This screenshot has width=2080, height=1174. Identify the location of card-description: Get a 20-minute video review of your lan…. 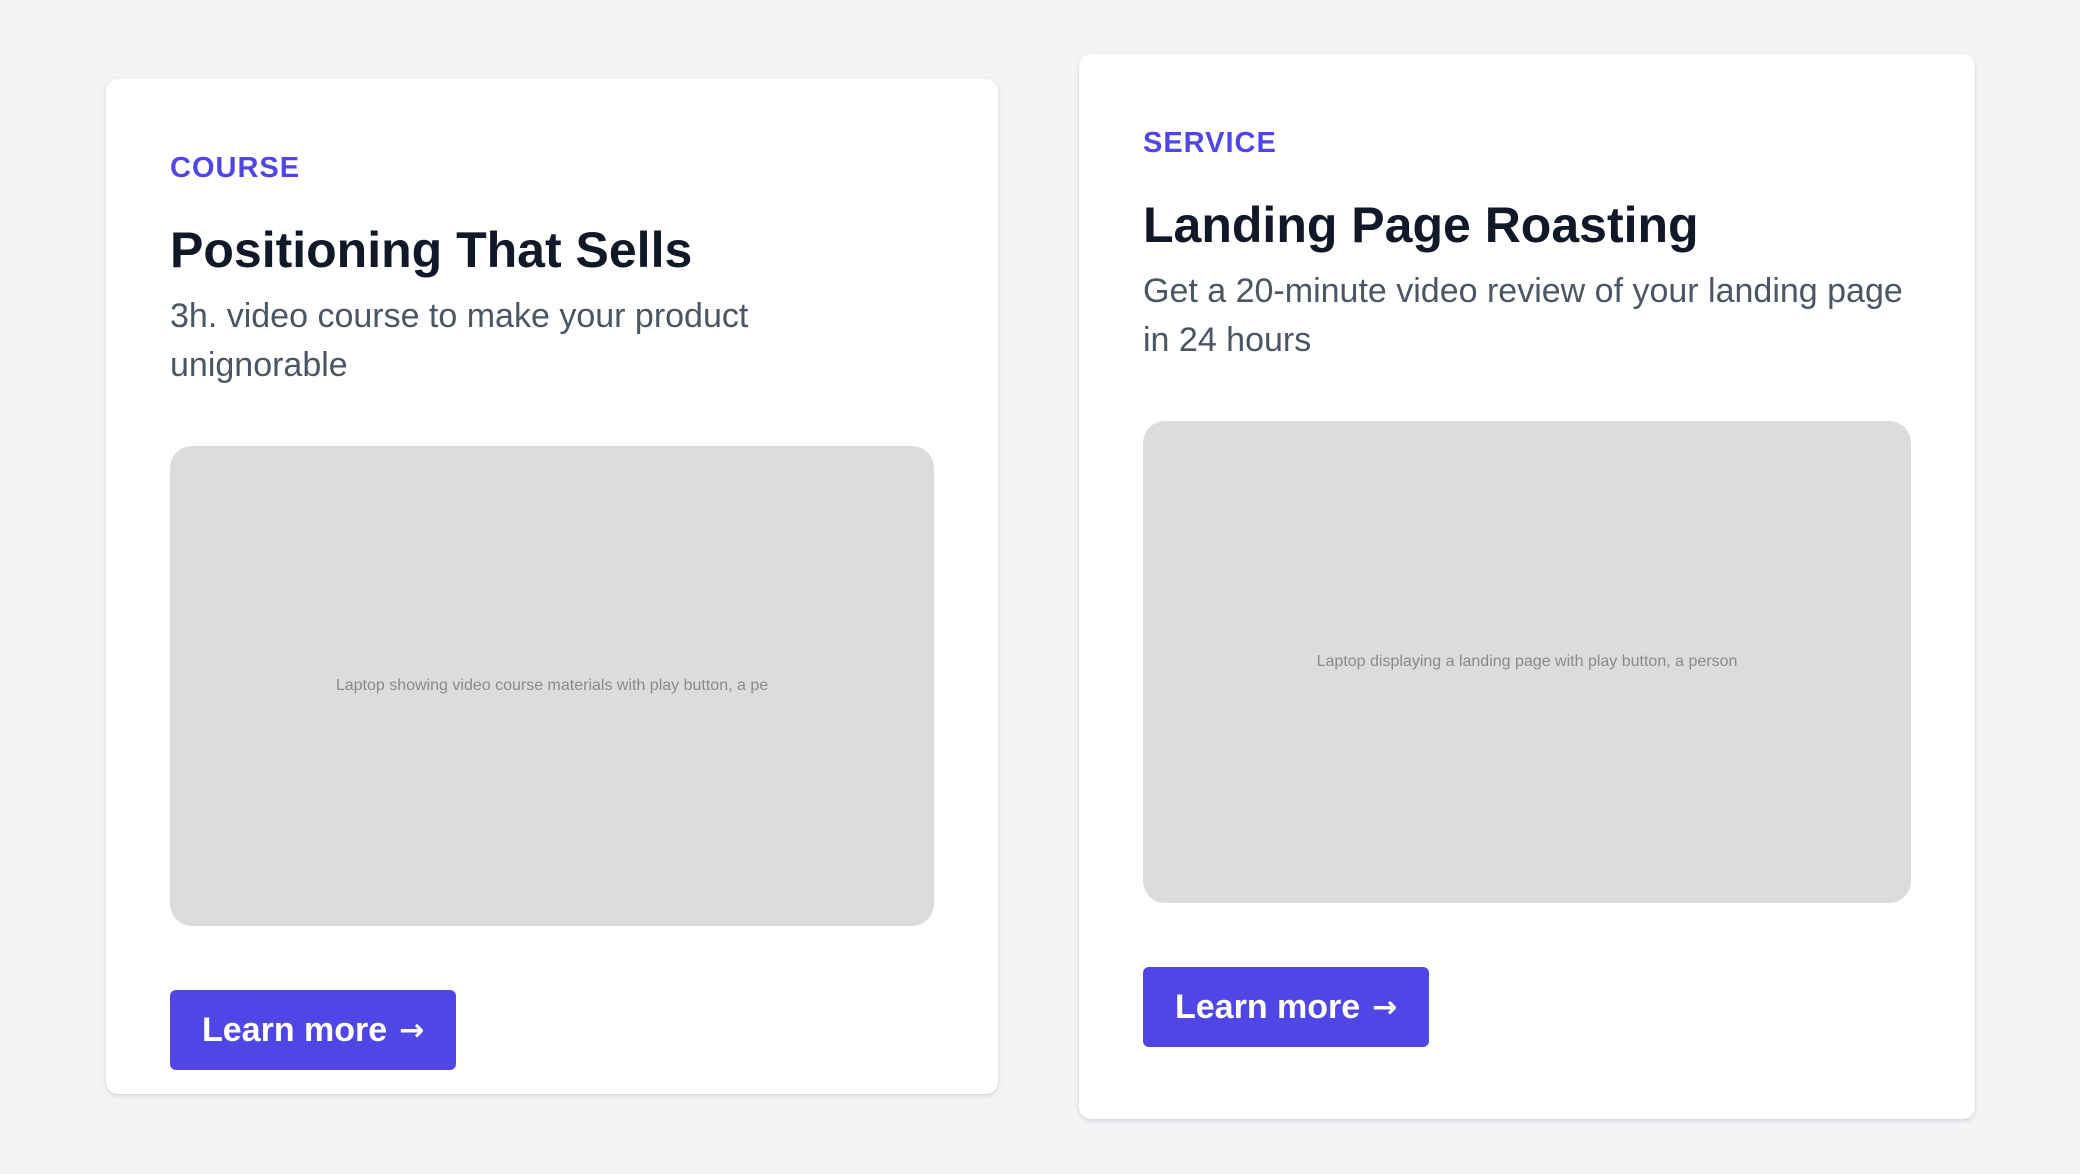
(1523, 315).